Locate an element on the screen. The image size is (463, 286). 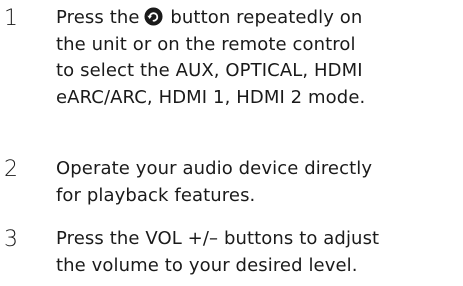
step-text-segment: Press the is located at coordinates (98, 17).